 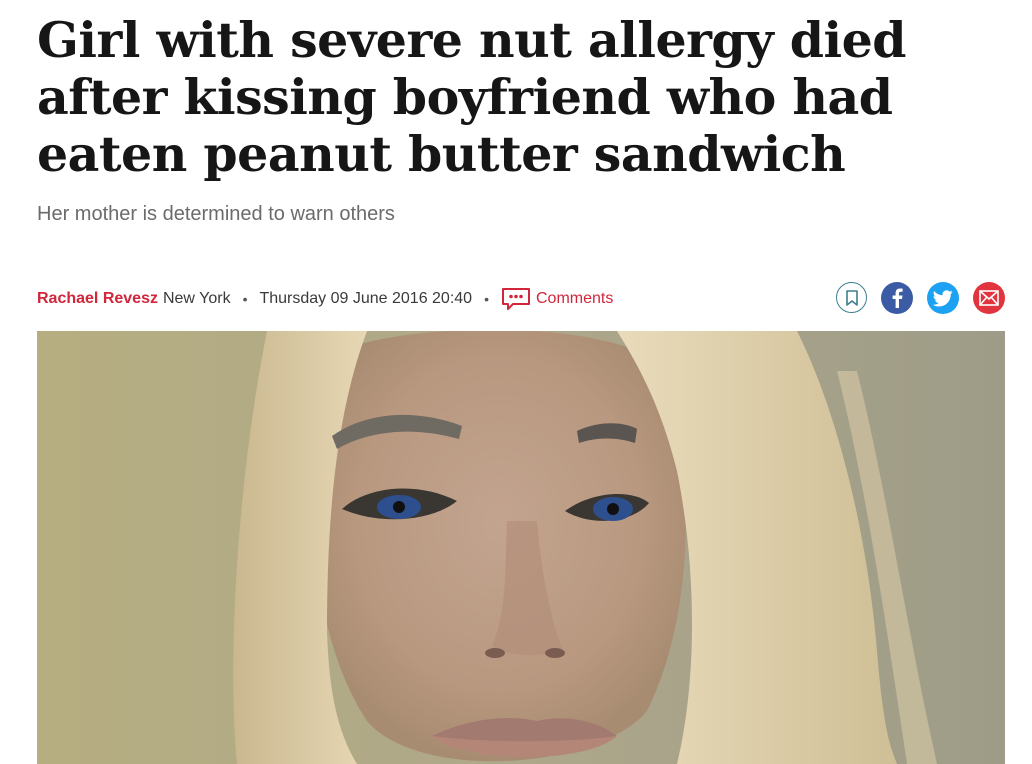 I want to click on facebook-icon, so click(x=897, y=298).